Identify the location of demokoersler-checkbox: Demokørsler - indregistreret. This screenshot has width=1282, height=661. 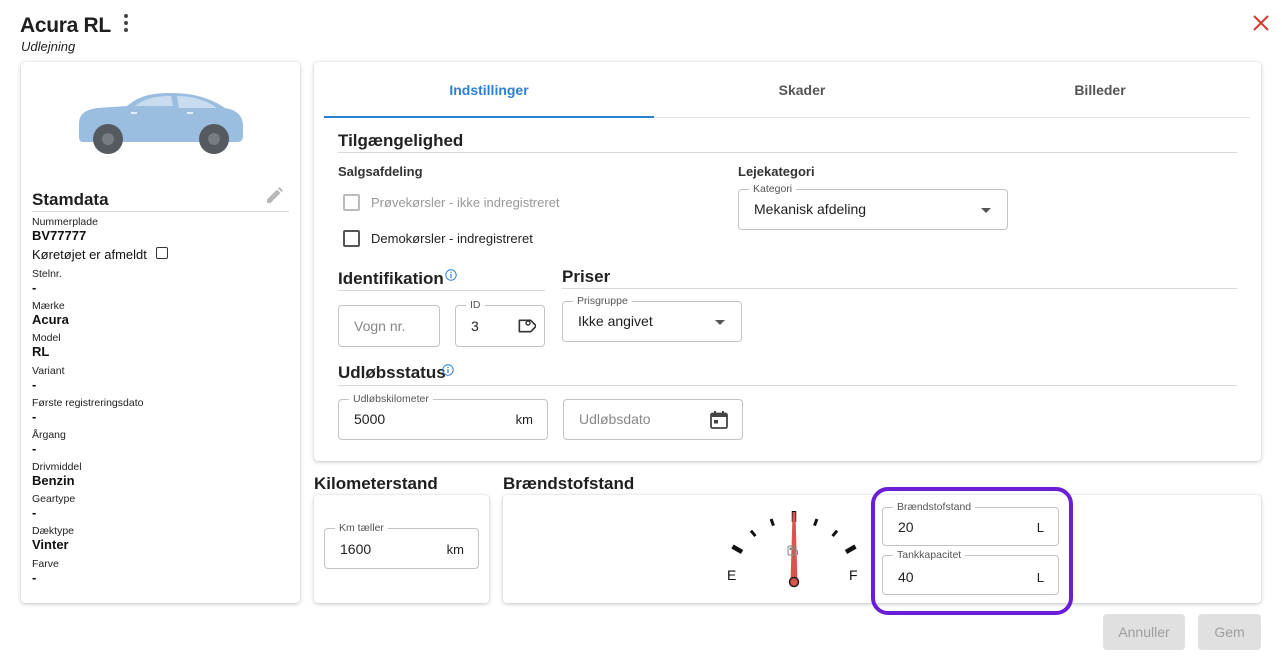
(438, 238).